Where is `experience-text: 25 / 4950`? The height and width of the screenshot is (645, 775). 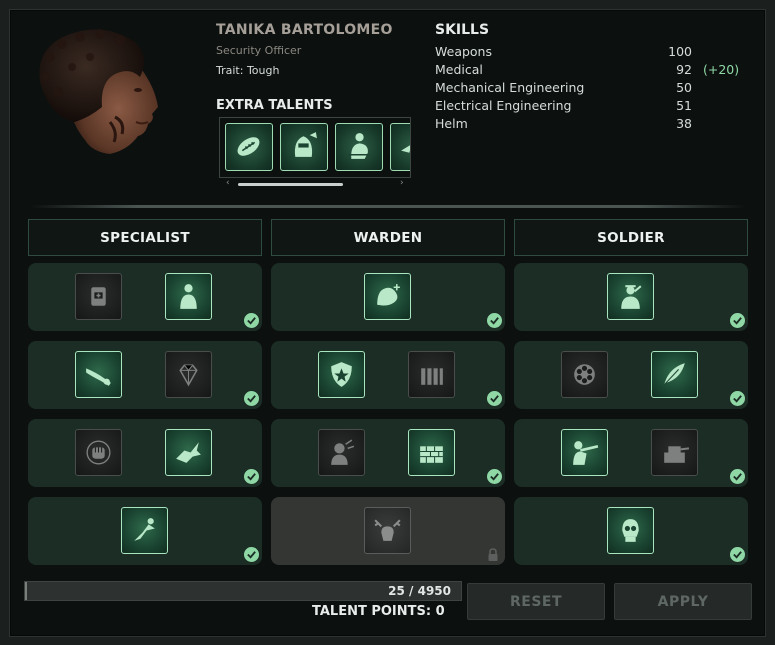
experience-text: 25 / 4950 is located at coordinates (419, 591).